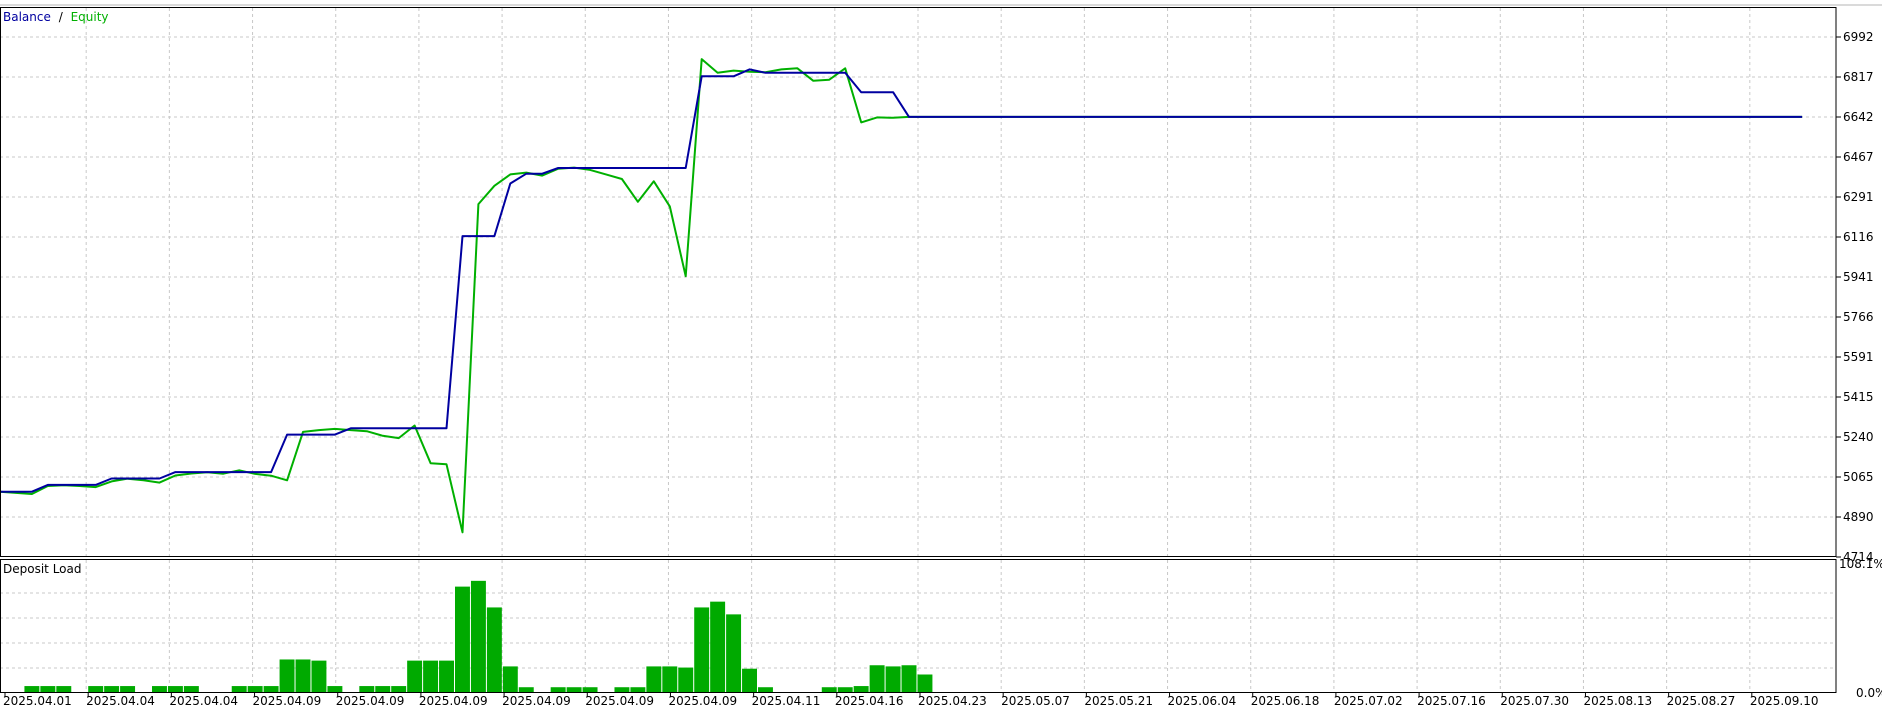 This screenshot has height=718, width=1882. What do you see at coordinates (1858, 437) in the screenshot?
I see `y-tick-label: 5240` at bounding box center [1858, 437].